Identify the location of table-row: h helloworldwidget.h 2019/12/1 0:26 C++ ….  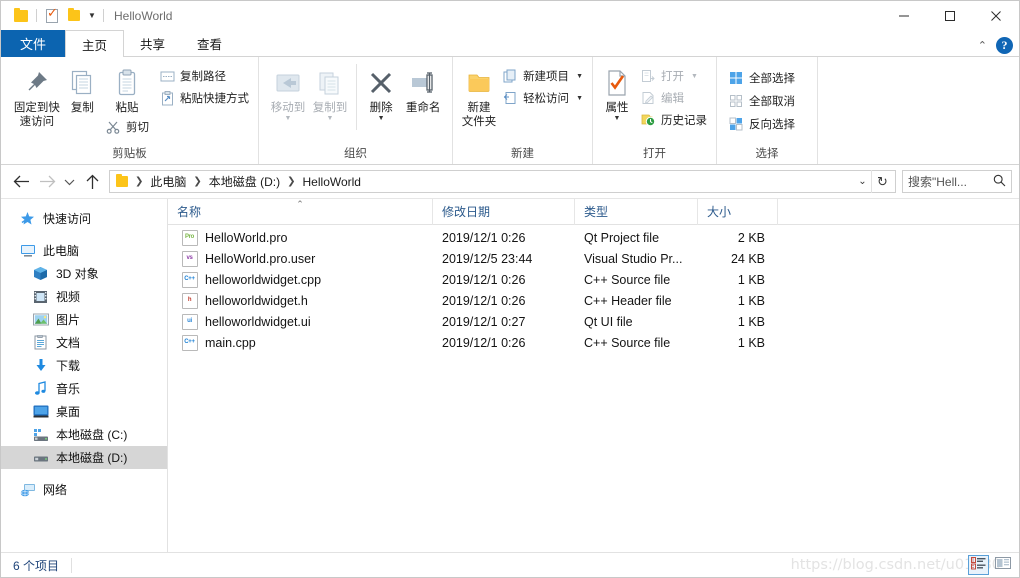
(593, 300).